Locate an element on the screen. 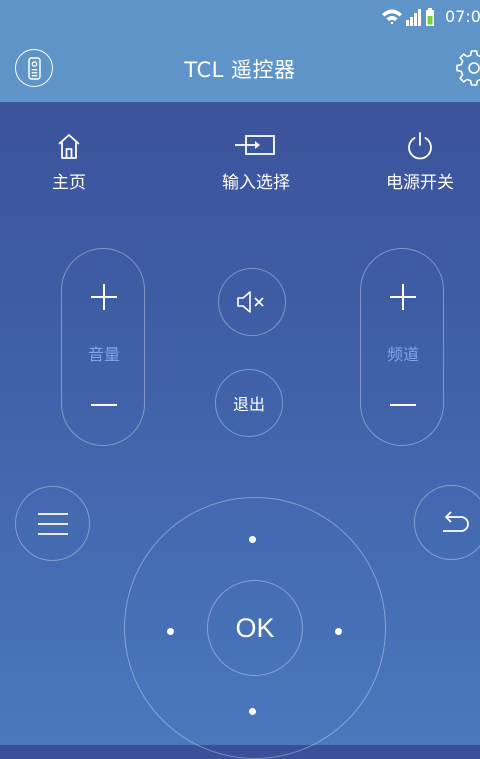 This screenshot has height=759, width=480. volume-down-button is located at coordinates (104, 405).